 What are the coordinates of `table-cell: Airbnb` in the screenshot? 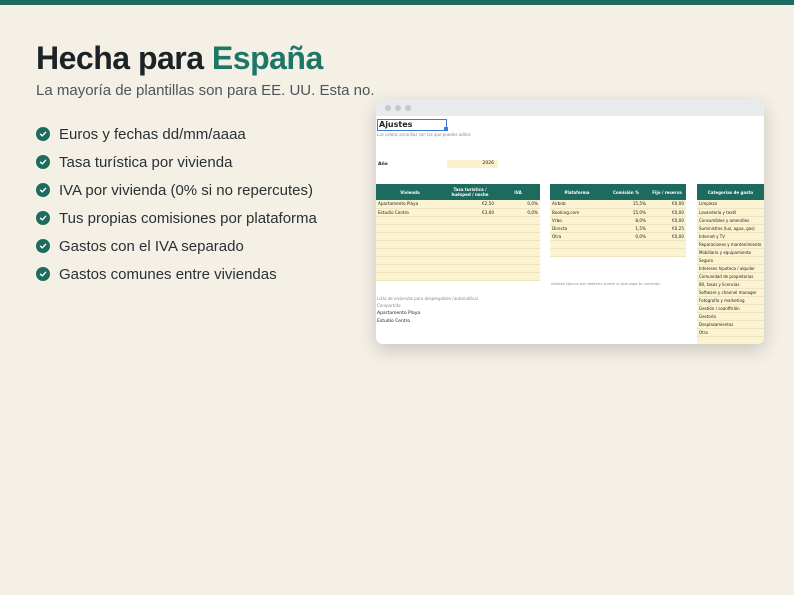 It's located at (577, 204).